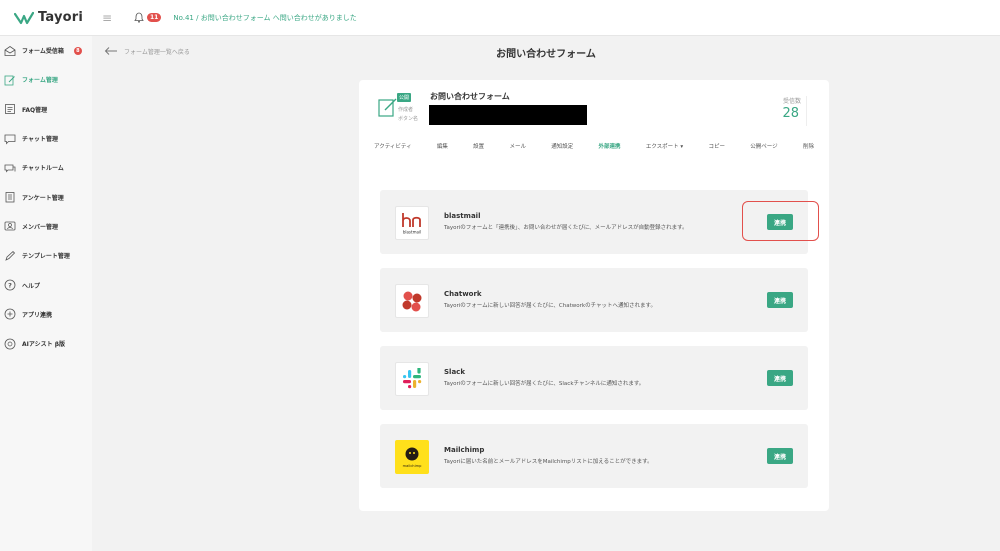 Image resolution: width=1000 pixels, height=551 pixels. Describe the element at coordinates (442, 147) in the screenshot. I see `tab-edit: 編集` at that location.